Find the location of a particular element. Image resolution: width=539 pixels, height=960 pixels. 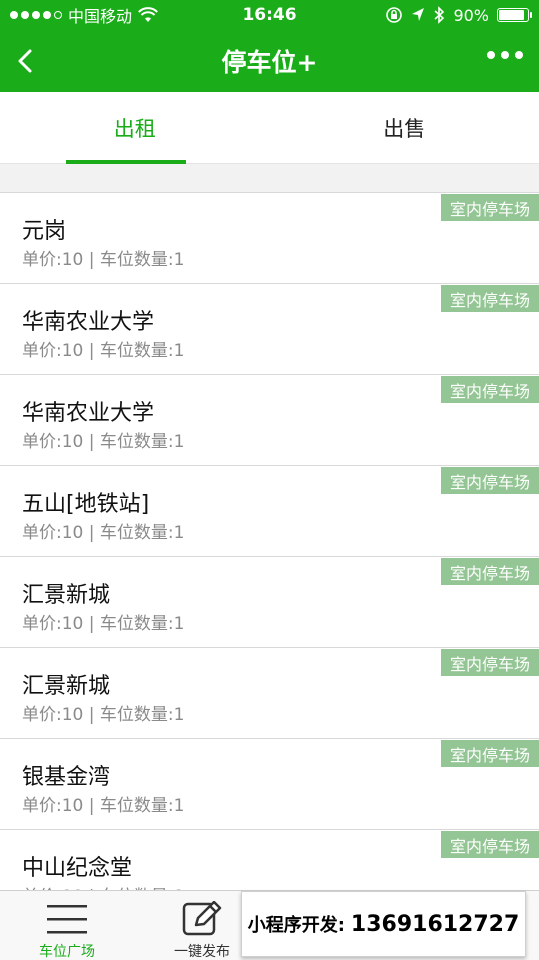

battery-fill is located at coordinates (512, 15).